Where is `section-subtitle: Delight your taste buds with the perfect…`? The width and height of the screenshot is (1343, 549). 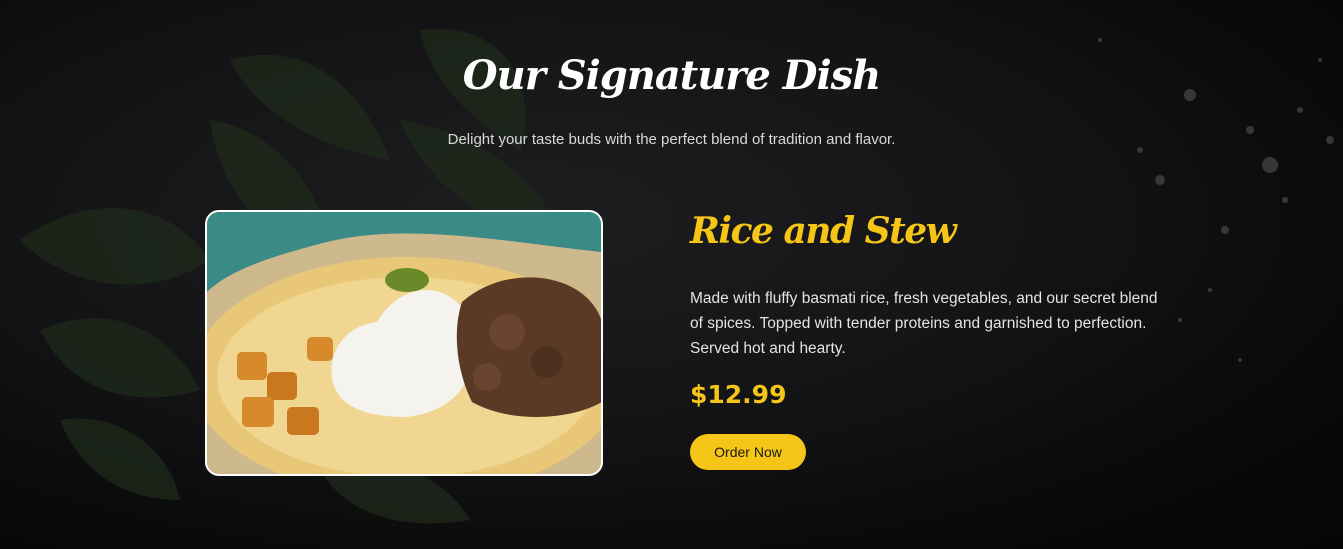
section-subtitle: Delight your taste buds with the perfect… is located at coordinates (671, 139).